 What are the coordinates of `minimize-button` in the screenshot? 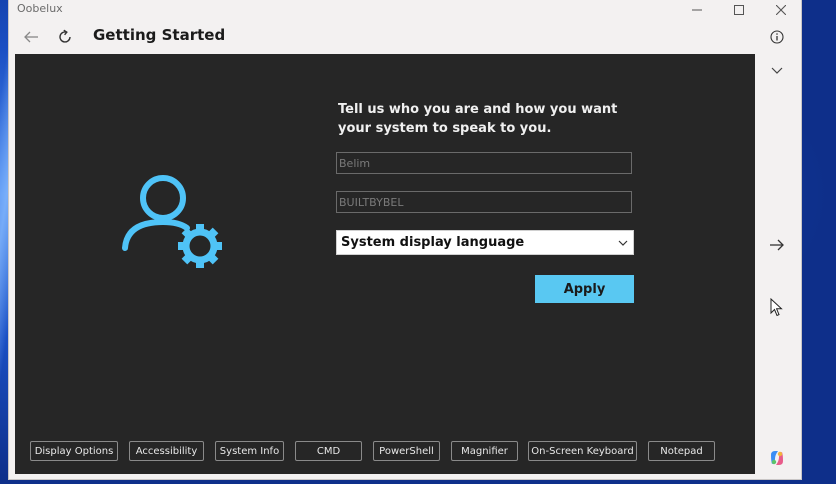 It's located at (697, 10).